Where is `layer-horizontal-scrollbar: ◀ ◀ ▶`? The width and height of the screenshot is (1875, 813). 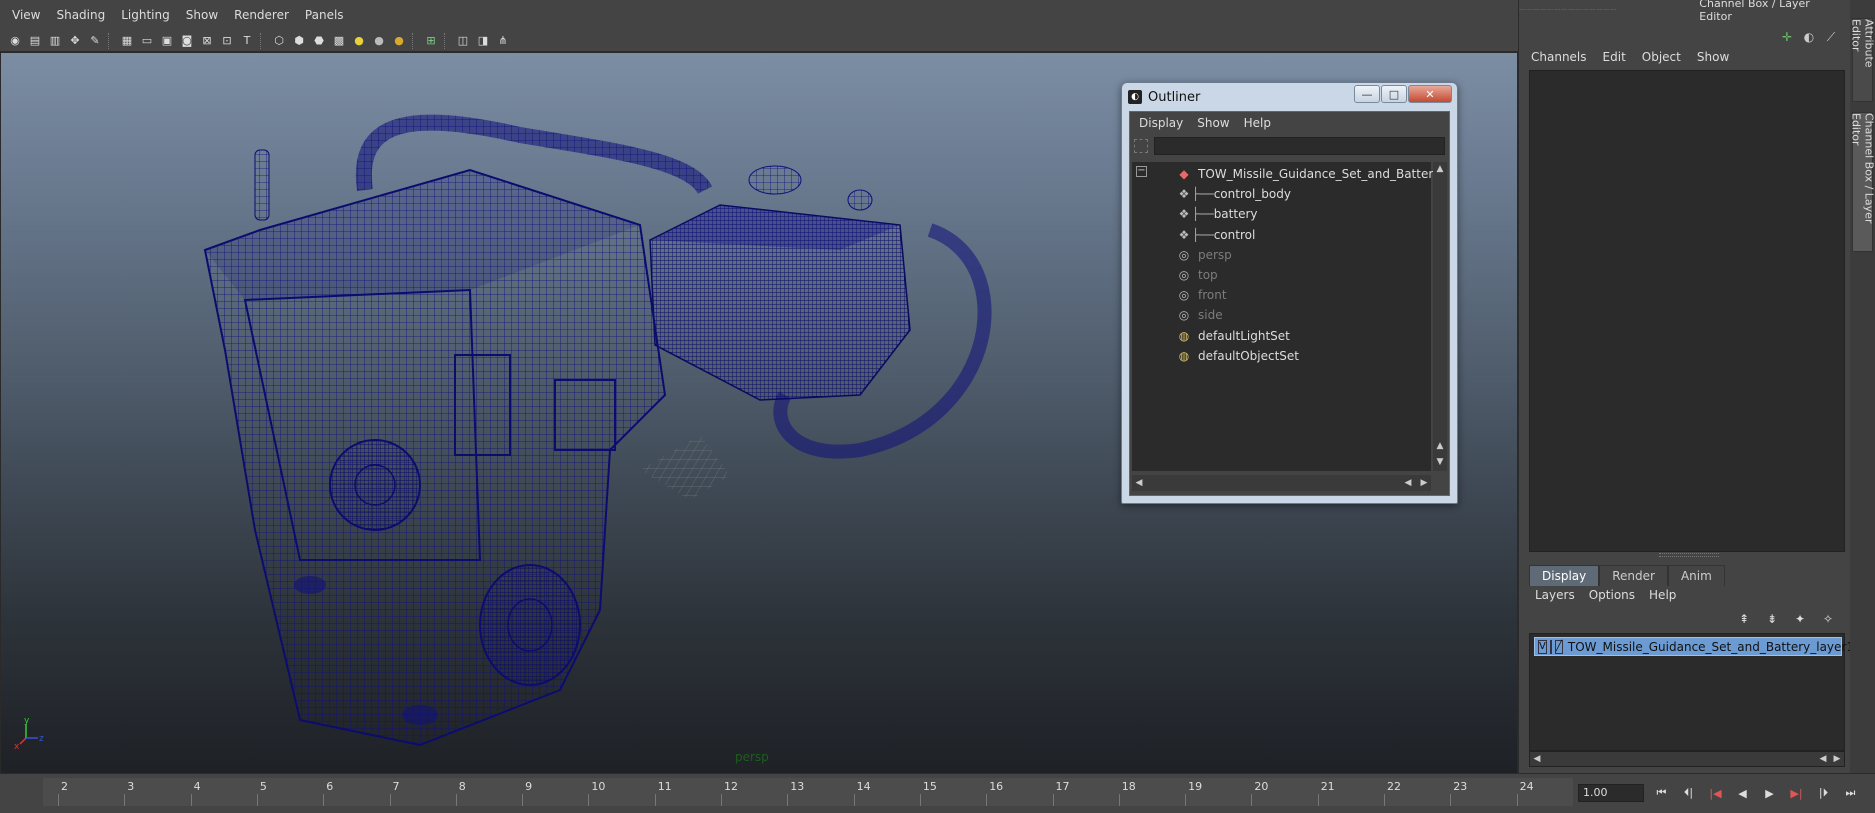
layer-horizontal-scrollbar: ◀ ◀ ▶ is located at coordinates (1687, 759).